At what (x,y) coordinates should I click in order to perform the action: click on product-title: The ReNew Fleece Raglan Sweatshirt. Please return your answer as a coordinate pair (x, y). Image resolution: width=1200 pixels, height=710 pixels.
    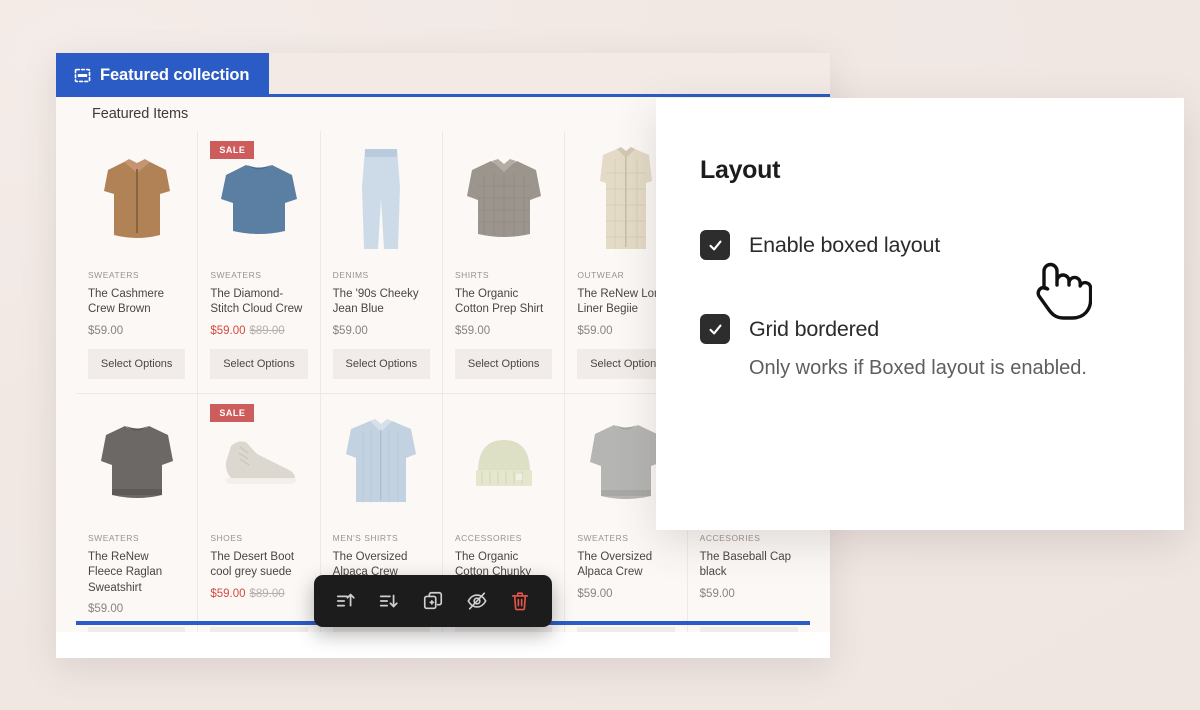
    Looking at the image, I should click on (125, 572).